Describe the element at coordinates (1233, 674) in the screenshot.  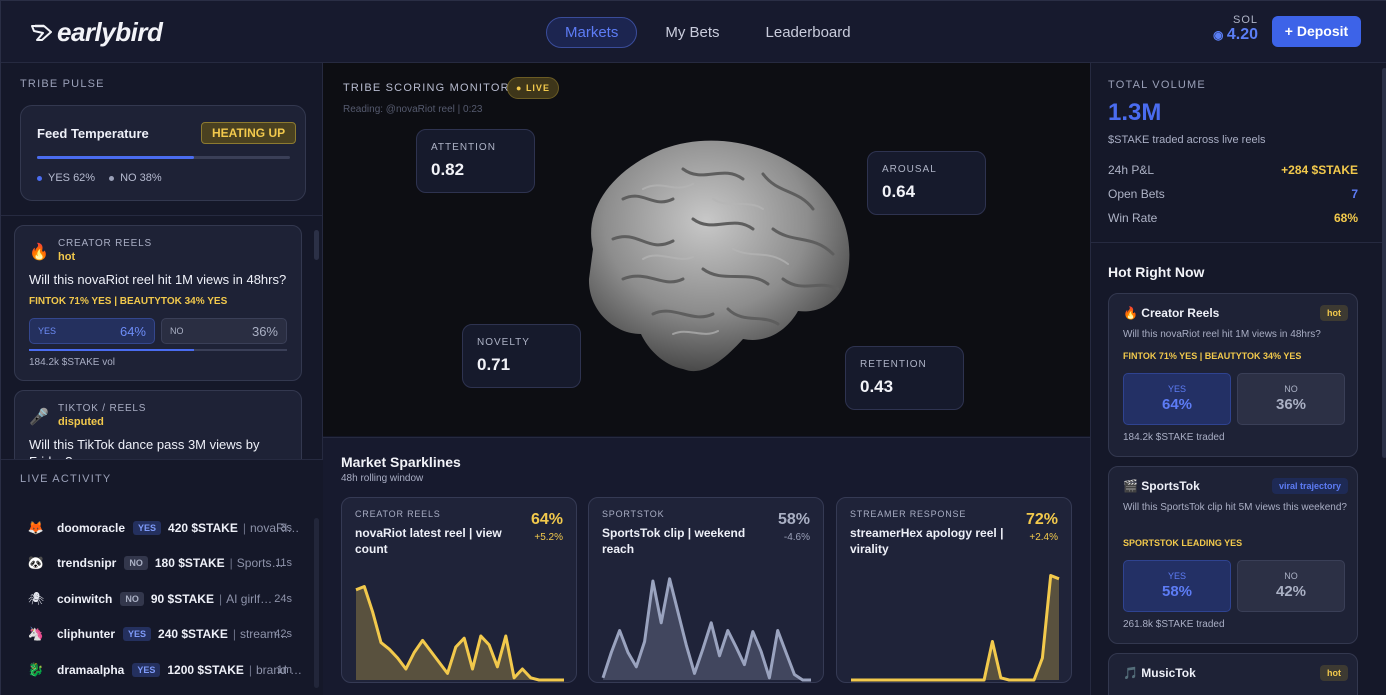
I see `hot-card: 🎵 MusicTok hot` at that location.